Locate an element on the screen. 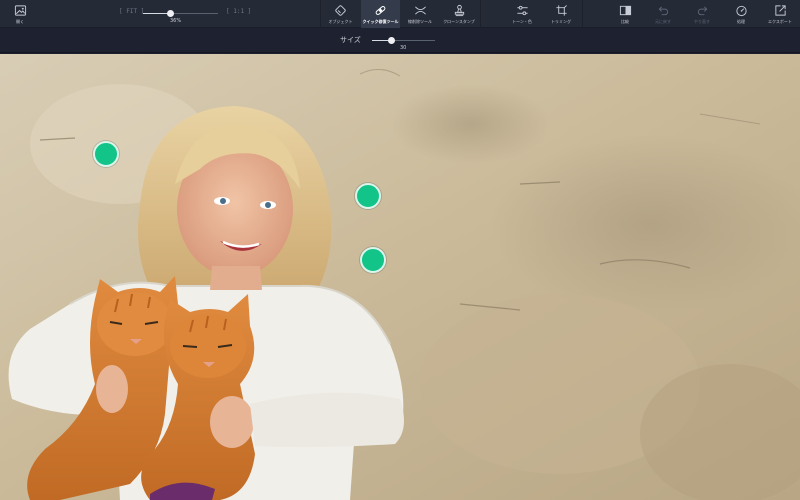  tool-clone-stamp-label: クローンスタンプ is located at coordinates (459, 21).